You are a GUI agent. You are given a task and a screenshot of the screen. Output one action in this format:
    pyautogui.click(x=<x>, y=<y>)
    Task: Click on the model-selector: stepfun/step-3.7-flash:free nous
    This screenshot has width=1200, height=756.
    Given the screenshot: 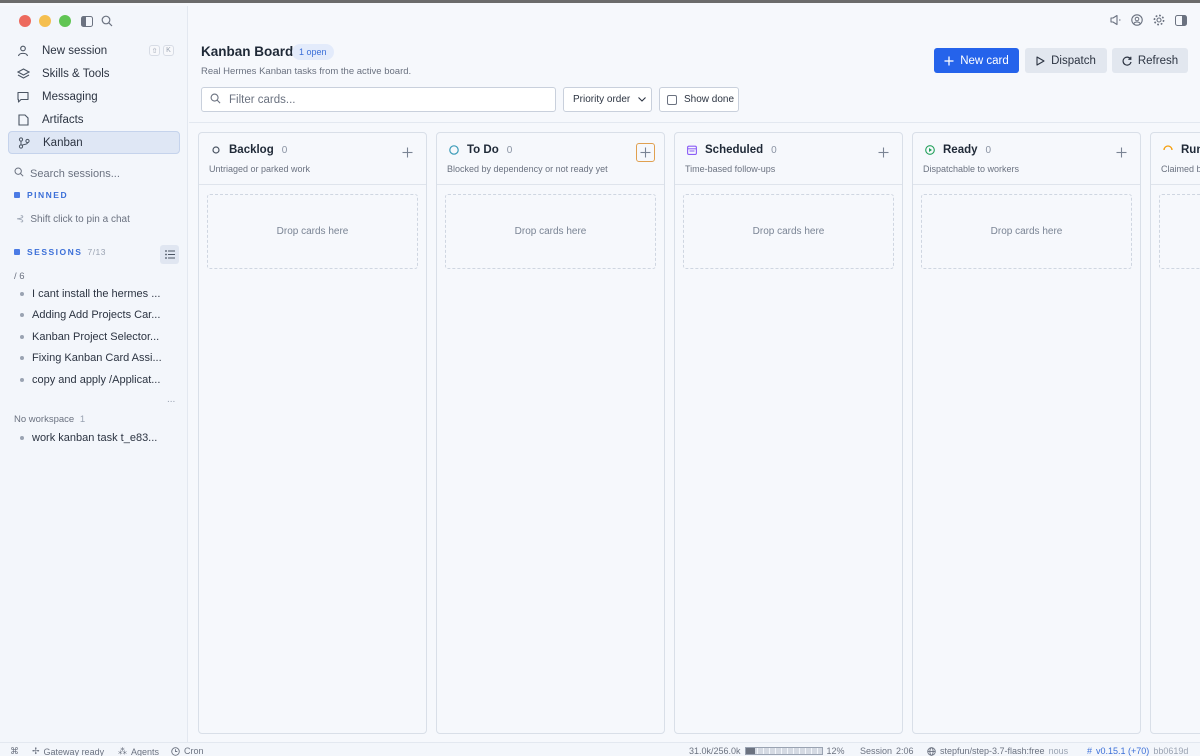 What is the action you would take?
    pyautogui.click(x=997, y=751)
    